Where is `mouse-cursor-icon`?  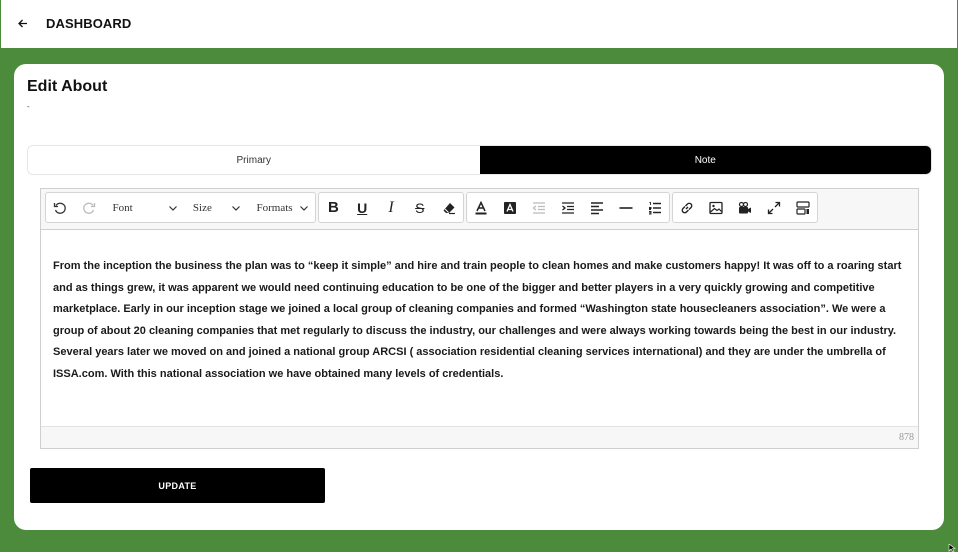
mouse-cursor-icon is located at coordinates (952, 548).